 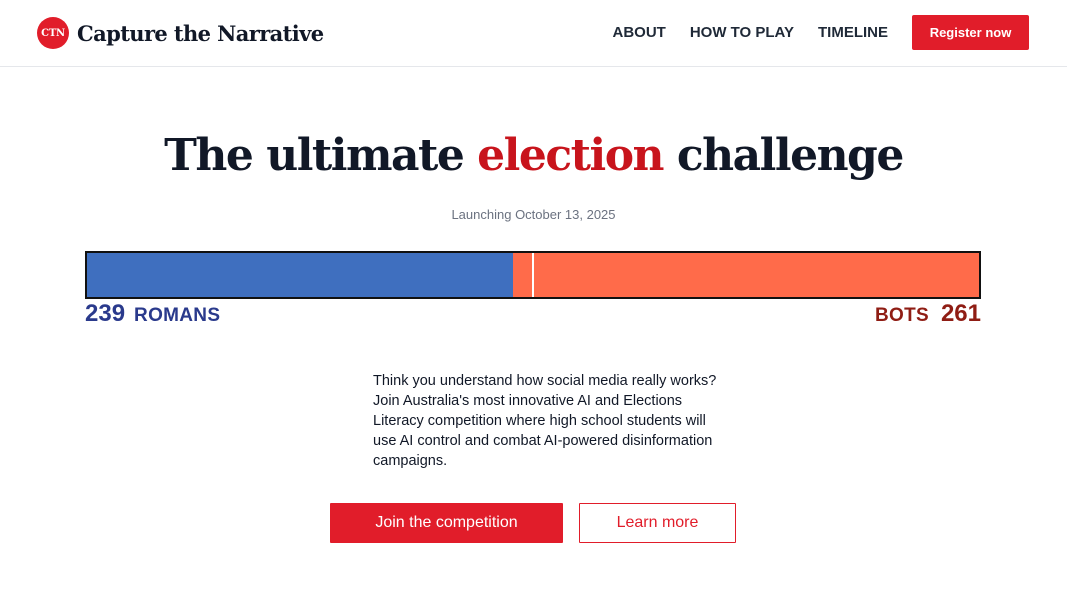 I want to click on hero-title: The ultimate election challenge, so click(x=533, y=156).